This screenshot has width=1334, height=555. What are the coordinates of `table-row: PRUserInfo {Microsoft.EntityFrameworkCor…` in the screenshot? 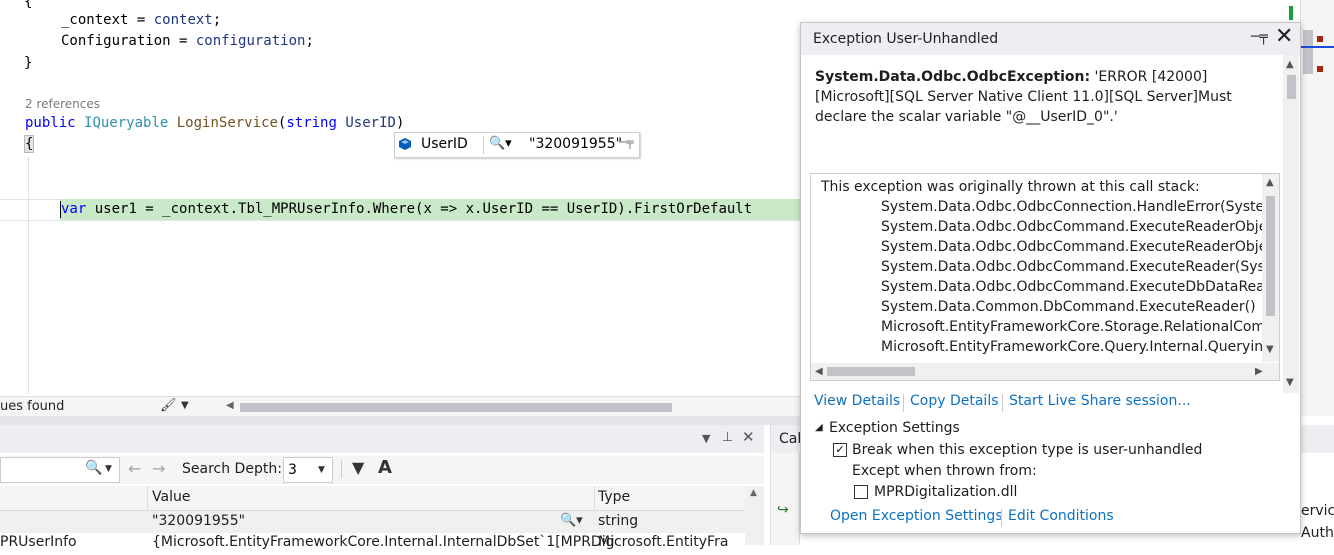 It's located at (372, 544).